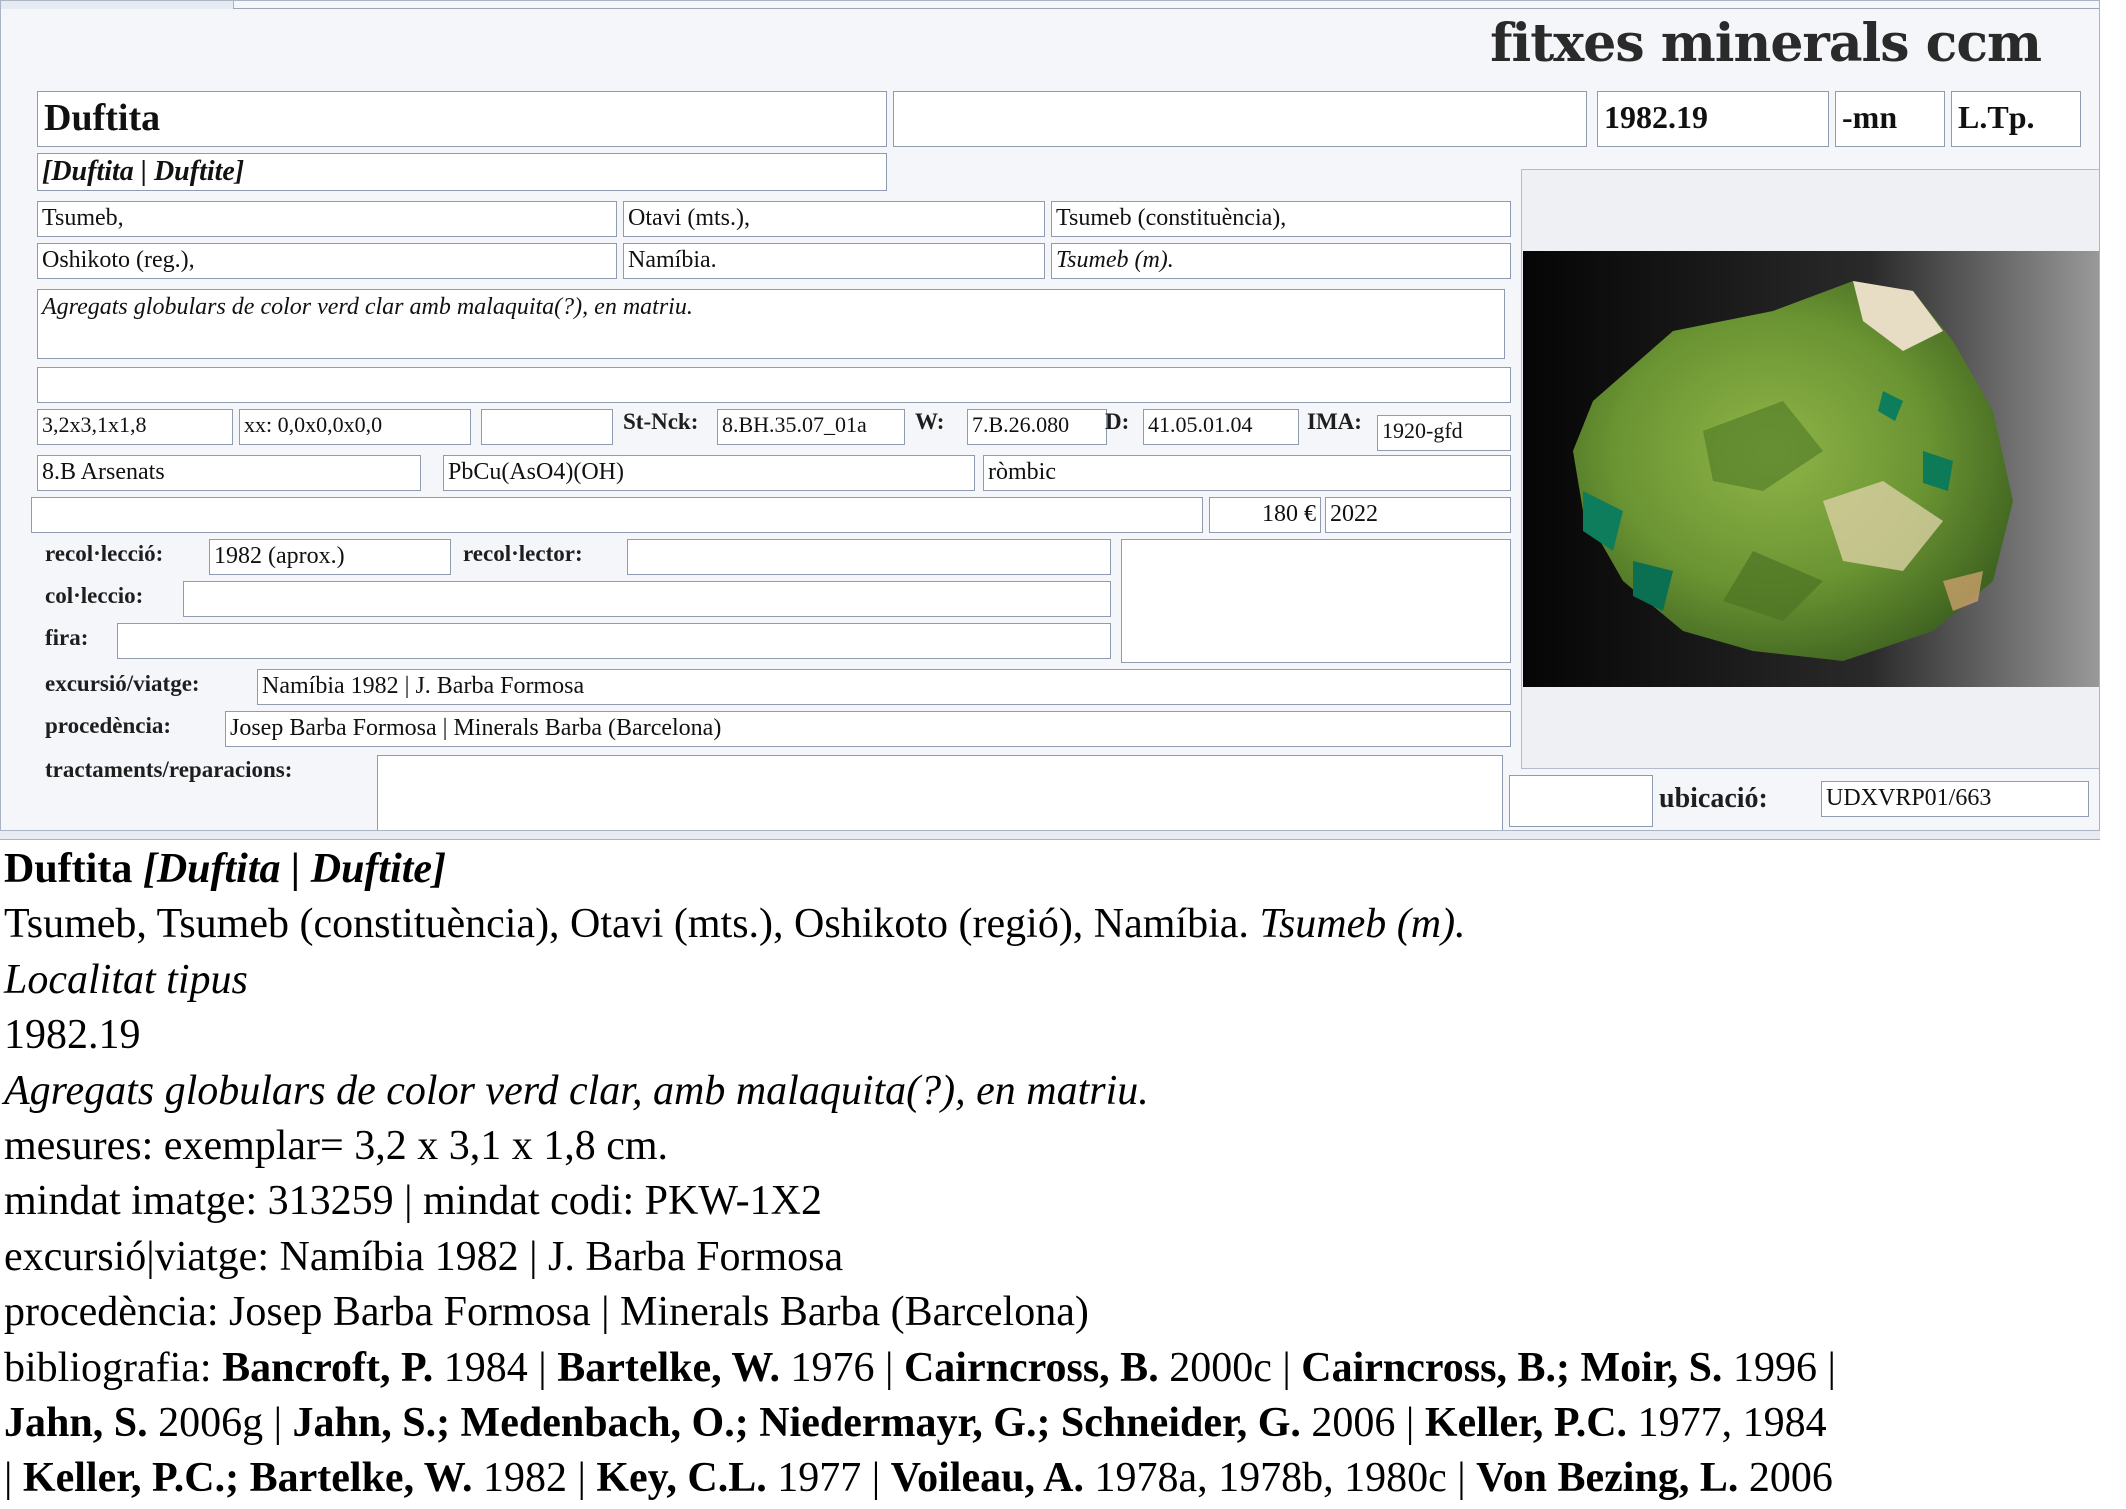 The height and width of the screenshot is (1509, 2126). Describe the element at coordinates (117, 5) in the screenshot. I see `form-tab` at that location.